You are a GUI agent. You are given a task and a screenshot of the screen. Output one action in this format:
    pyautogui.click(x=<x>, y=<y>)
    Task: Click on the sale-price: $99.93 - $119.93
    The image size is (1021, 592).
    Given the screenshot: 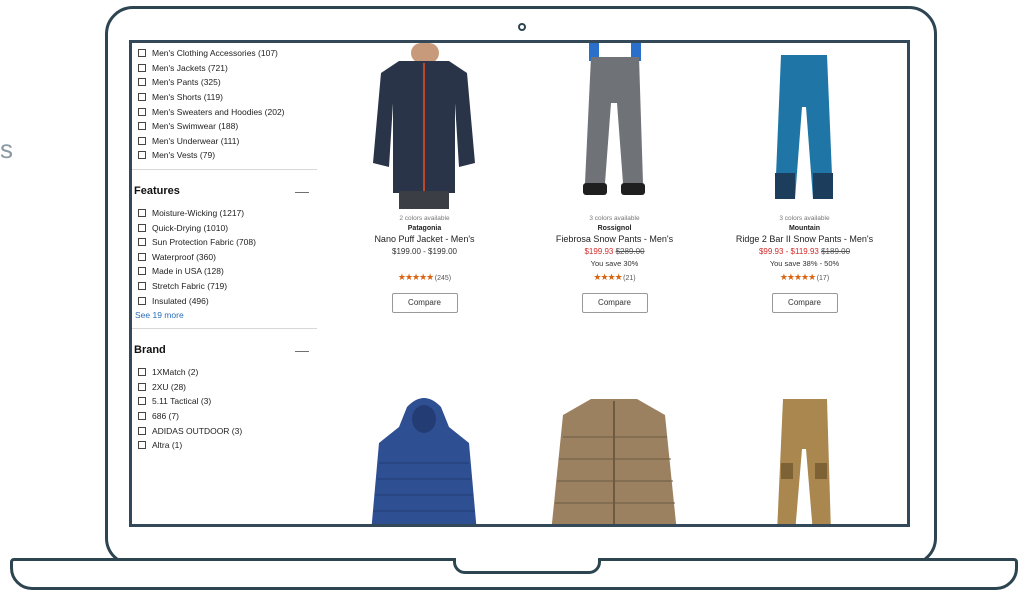 What is the action you would take?
    pyautogui.click(x=788, y=251)
    